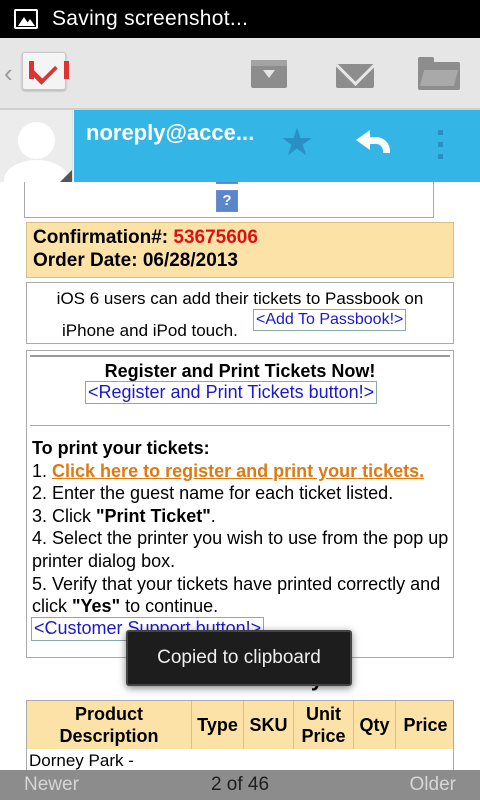 This screenshot has height=800, width=480. Describe the element at coordinates (109, 725) in the screenshot. I see `col-product-description: Product Description` at that location.